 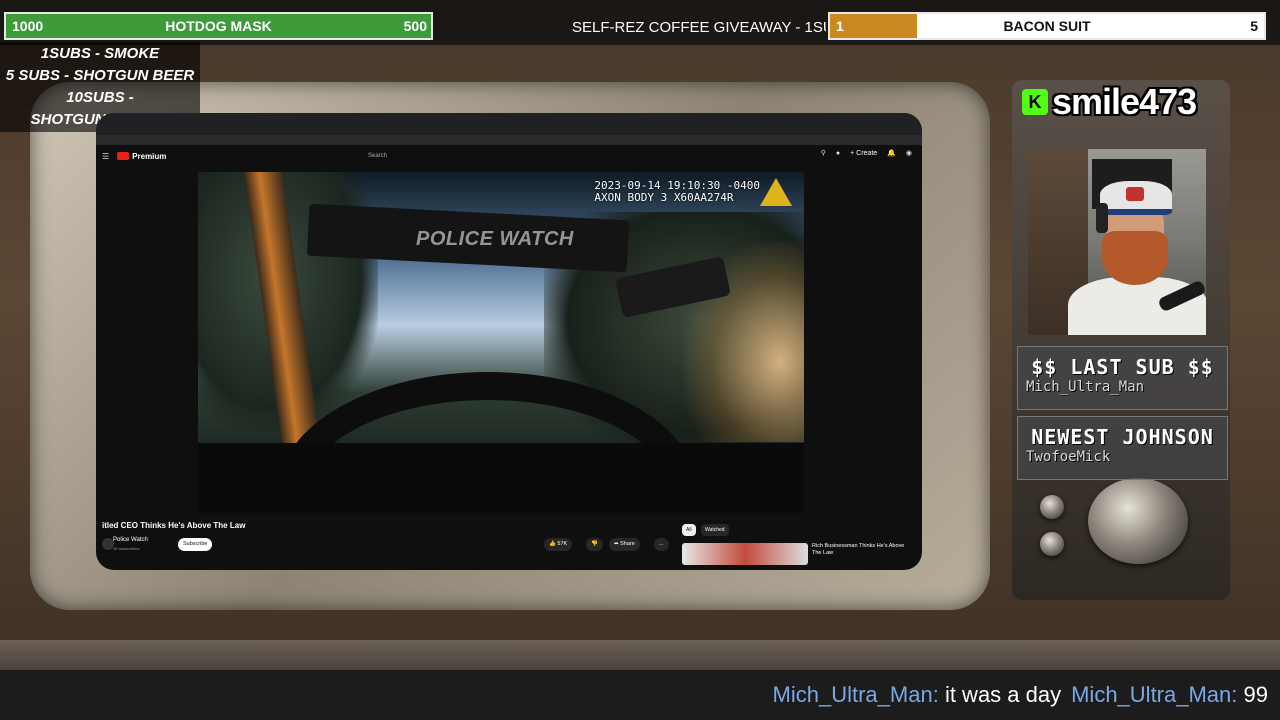 I want to click on like-button: 👍 57K, so click(x=558, y=544).